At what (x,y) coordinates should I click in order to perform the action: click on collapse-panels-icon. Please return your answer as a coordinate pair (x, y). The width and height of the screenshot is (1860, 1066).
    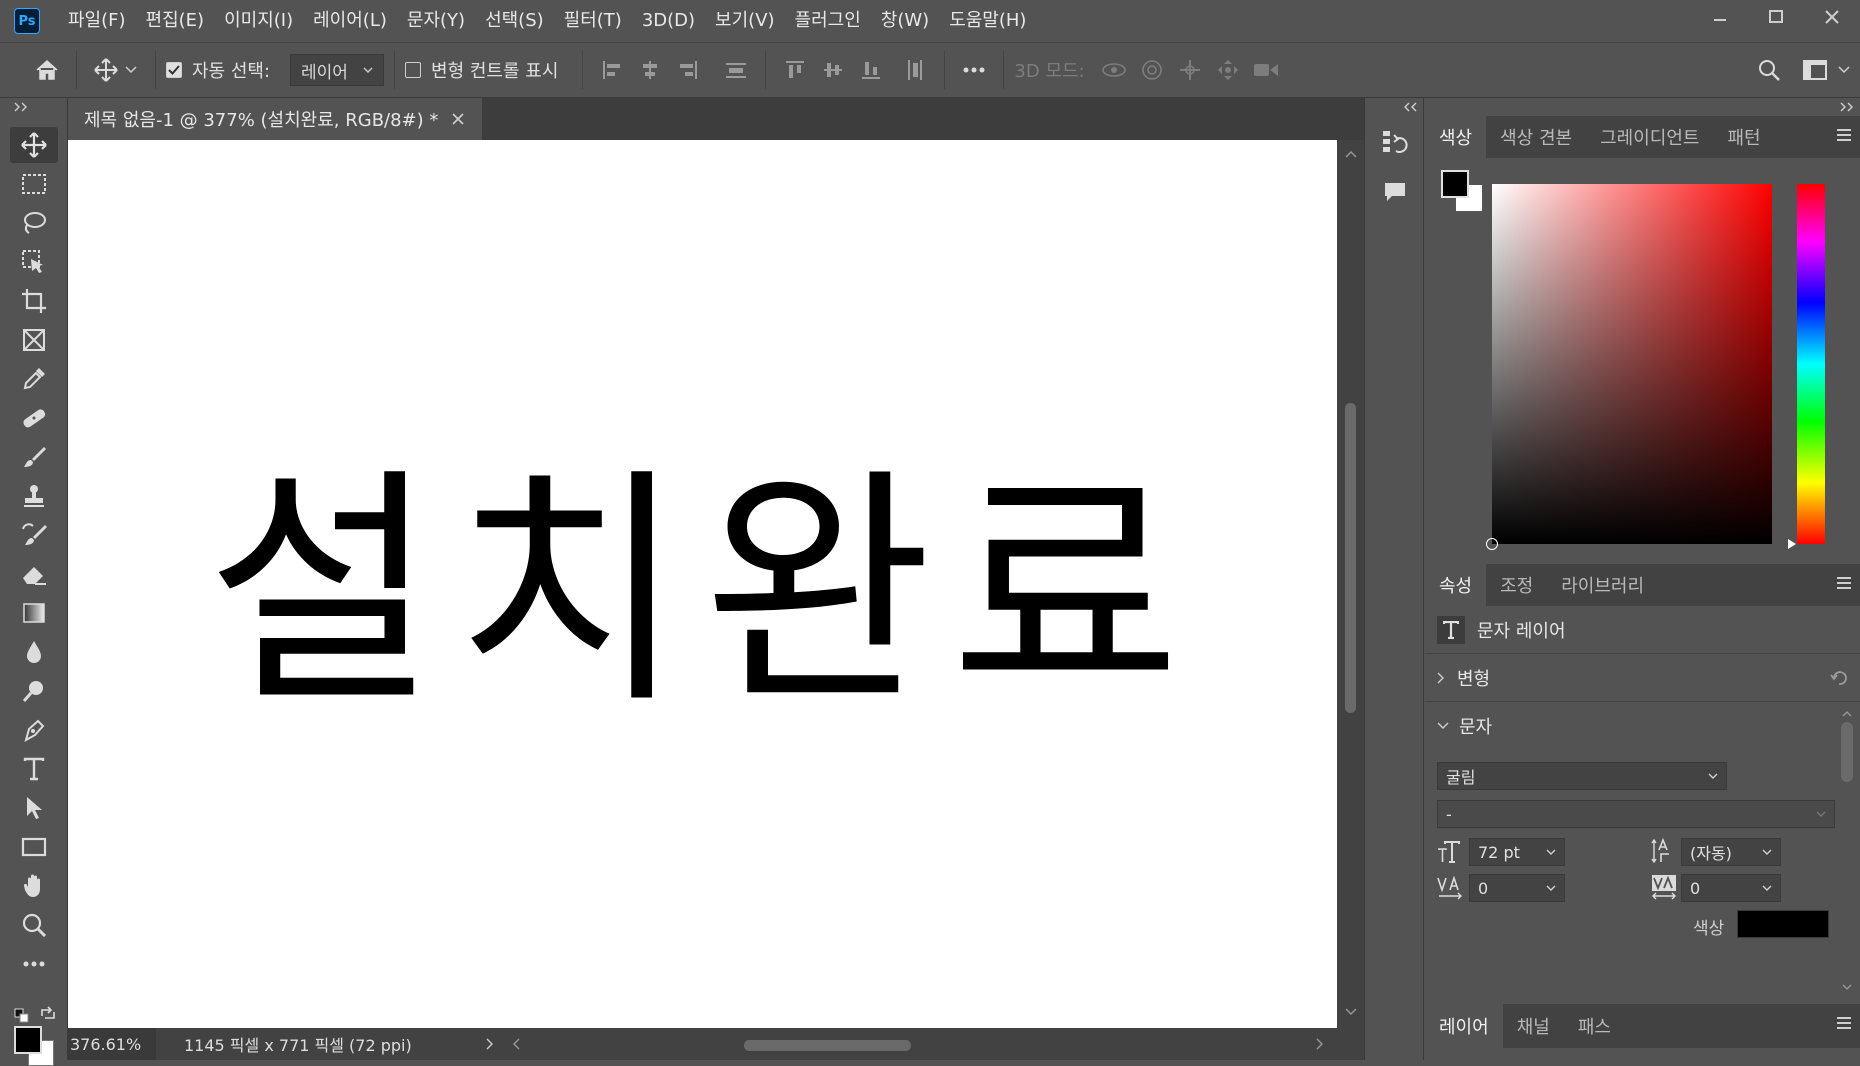
    Looking at the image, I should click on (1847, 107).